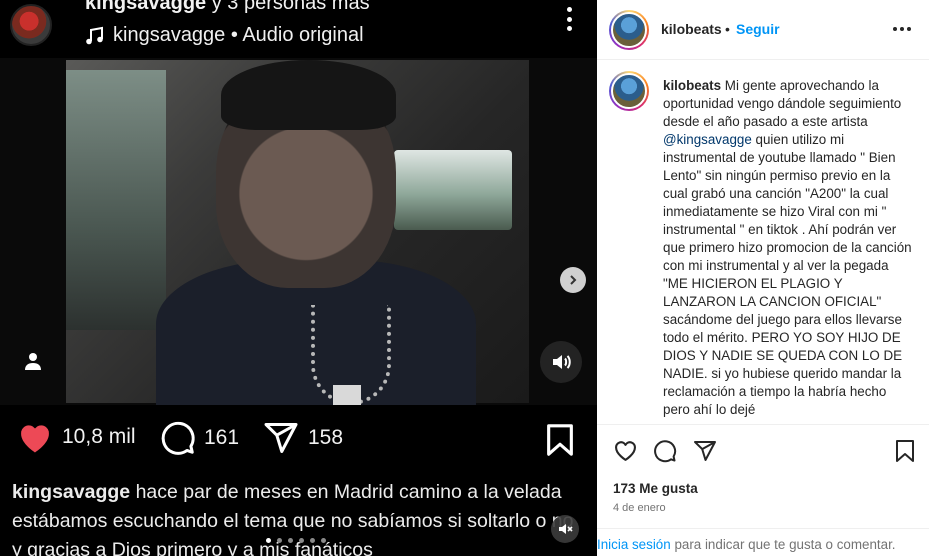  Describe the element at coordinates (569, 19) in the screenshot. I see `more-vertical-icon` at that location.